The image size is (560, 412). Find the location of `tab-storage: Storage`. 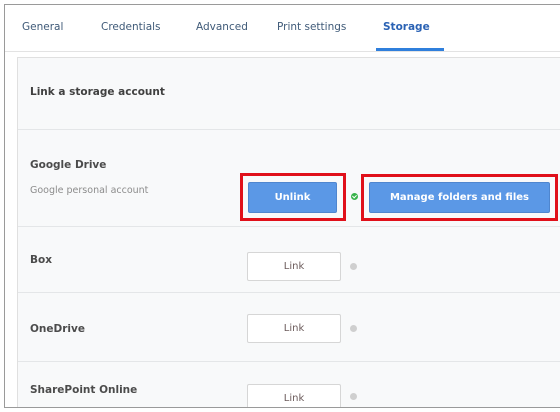

tab-storage: Storage is located at coordinates (406, 27).